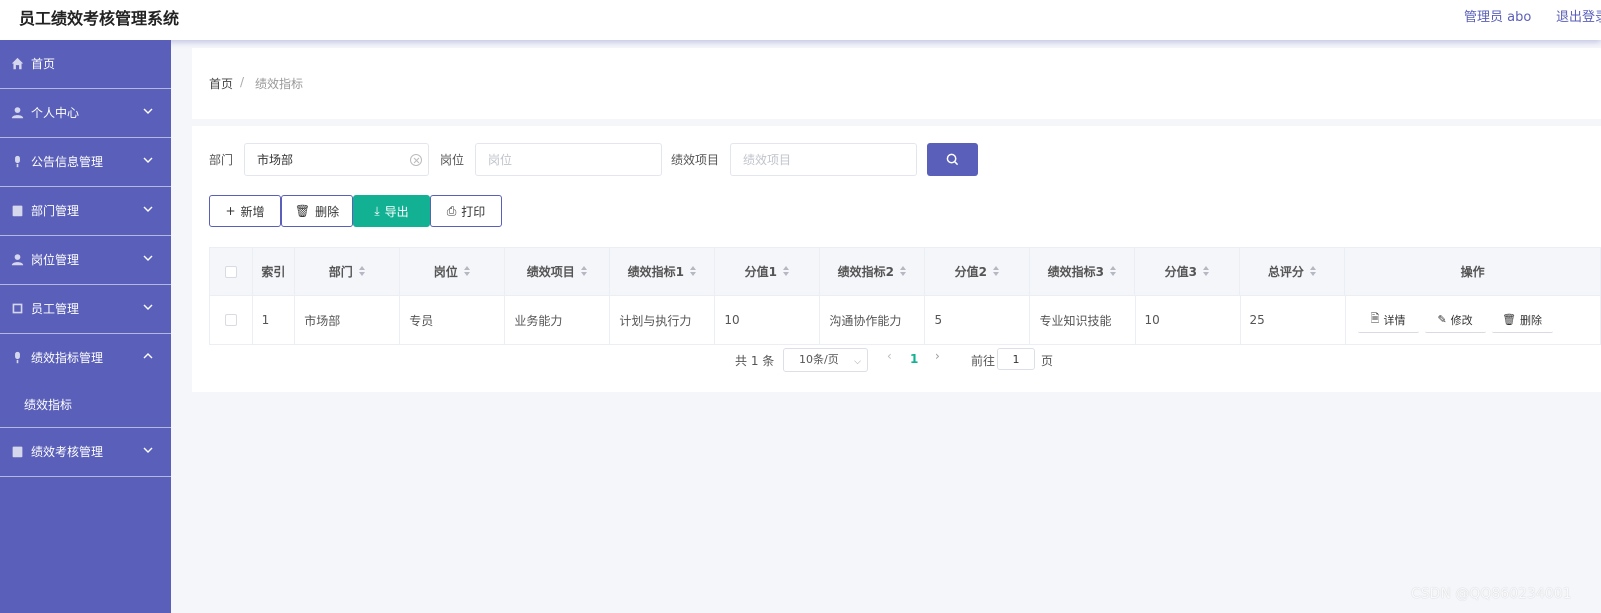 The height and width of the screenshot is (613, 1601). What do you see at coordinates (1188, 272) in the screenshot?
I see `column-header: 分值3` at bounding box center [1188, 272].